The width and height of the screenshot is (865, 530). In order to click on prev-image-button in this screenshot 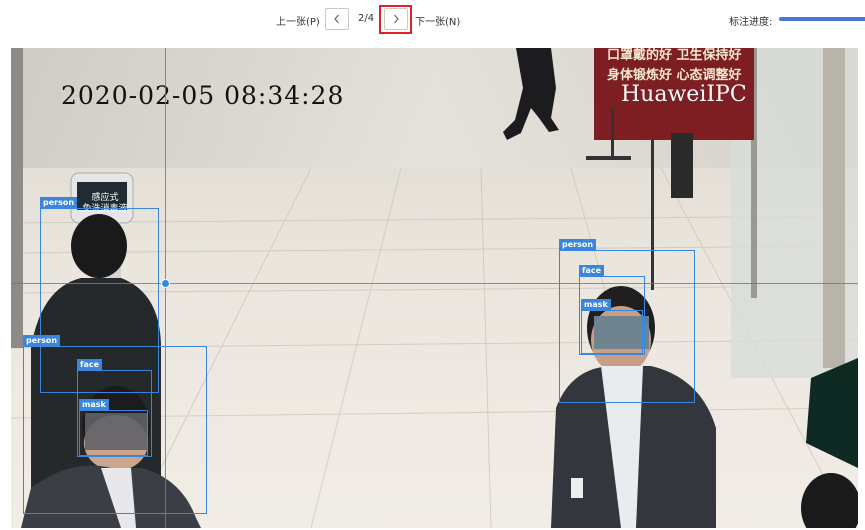, I will do `click(337, 19)`.